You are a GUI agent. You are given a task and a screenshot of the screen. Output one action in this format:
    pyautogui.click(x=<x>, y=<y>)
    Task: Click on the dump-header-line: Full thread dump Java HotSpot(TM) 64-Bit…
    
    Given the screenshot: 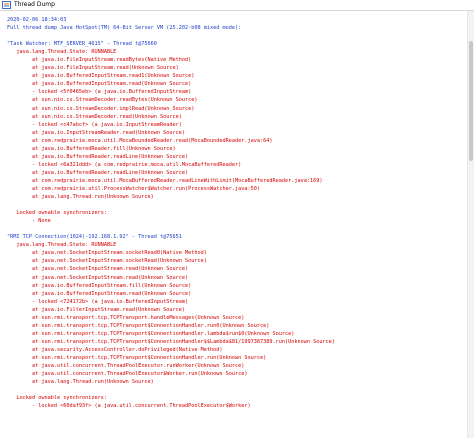 What is the action you would take?
    pyautogui.click(x=124, y=28)
    